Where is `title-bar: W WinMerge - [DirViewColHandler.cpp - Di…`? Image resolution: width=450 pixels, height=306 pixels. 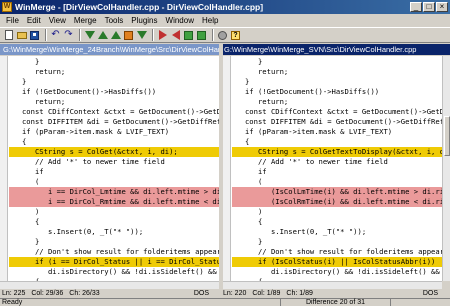 title-bar: W WinMerge - [DirViewColHandler.cpp - Di… is located at coordinates (225, 7).